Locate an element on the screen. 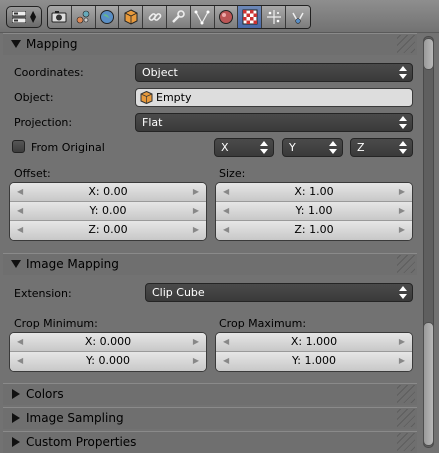 The image size is (439, 453). image-sampling-panel-header: Image Sampling is located at coordinates (210, 418).